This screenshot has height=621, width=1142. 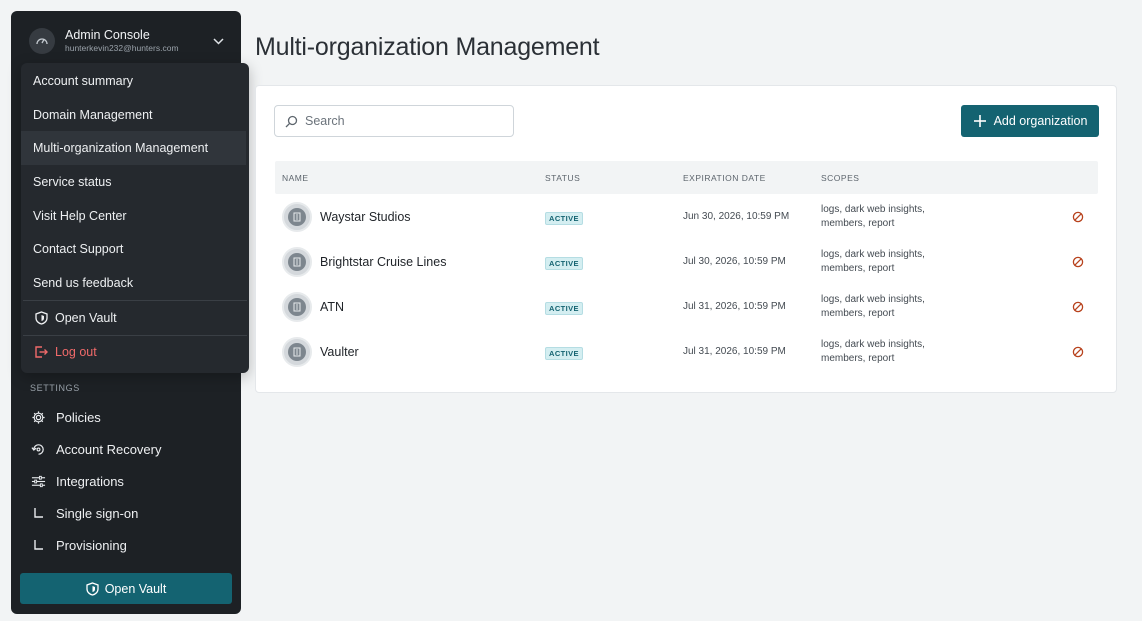 What do you see at coordinates (291, 121) in the screenshot?
I see `search-icon` at bounding box center [291, 121].